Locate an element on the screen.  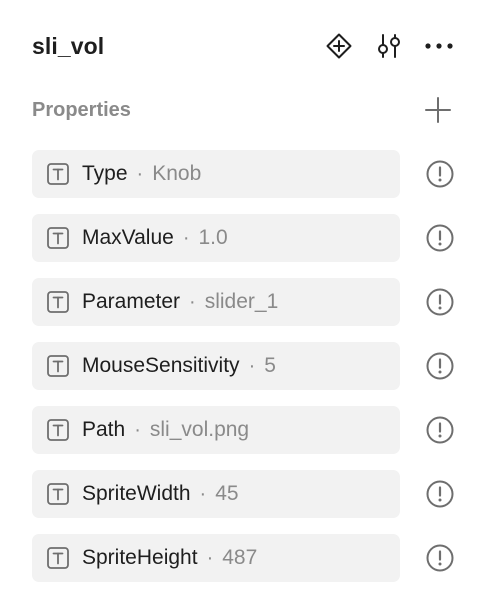
property-row: Path · sli_vol.png is located at coordinates (244, 430).